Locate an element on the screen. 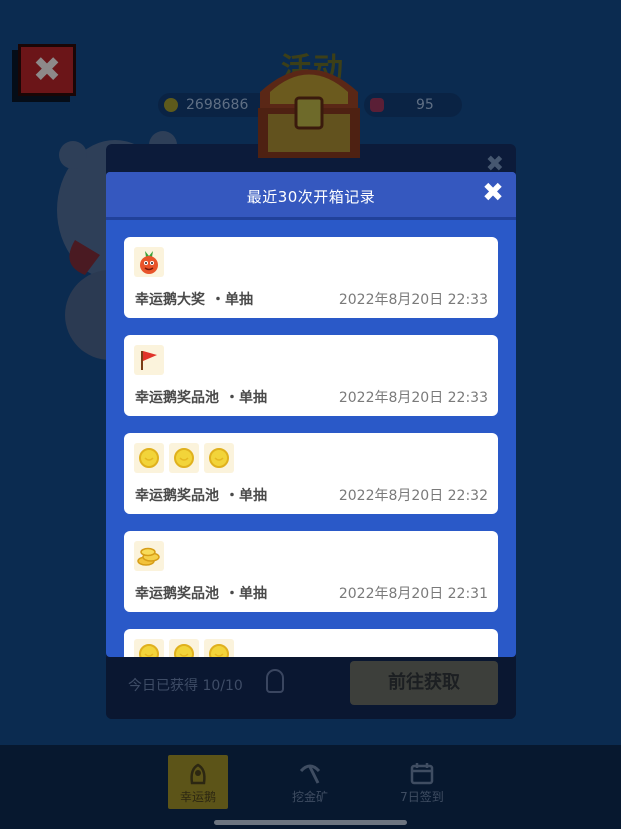 The width and height of the screenshot is (621, 829). modal-title: 最近30次开箱记录 is located at coordinates (311, 197).